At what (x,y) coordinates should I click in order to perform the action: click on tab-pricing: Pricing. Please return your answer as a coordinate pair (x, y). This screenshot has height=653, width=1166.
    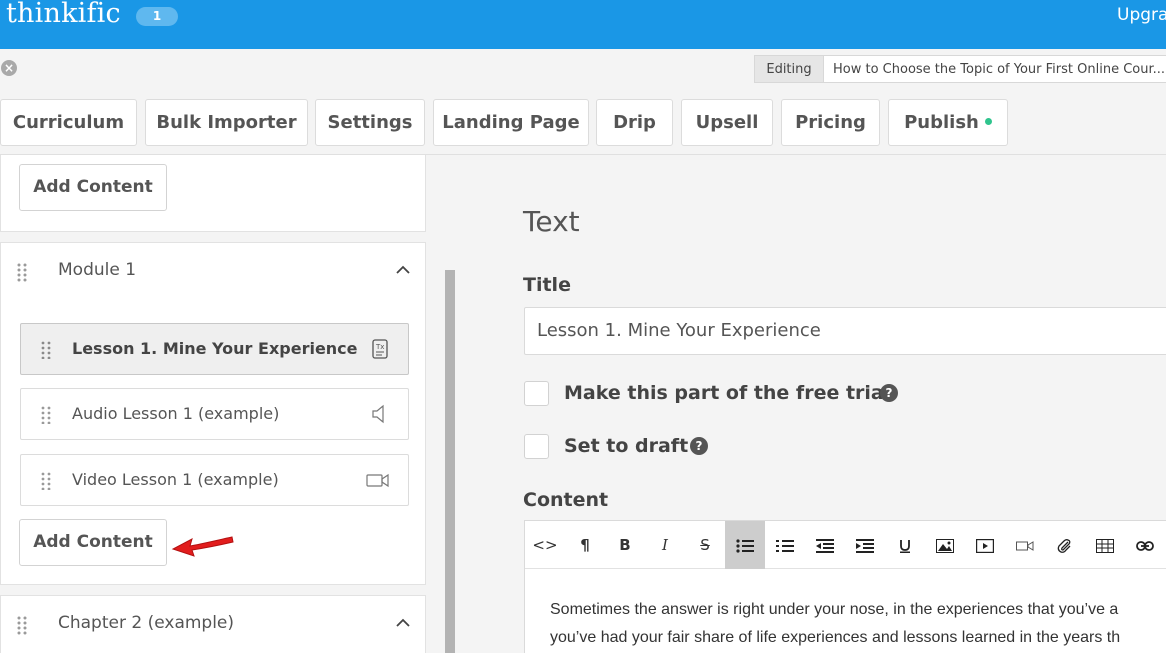
    Looking at the image, I should click on (830, 122).